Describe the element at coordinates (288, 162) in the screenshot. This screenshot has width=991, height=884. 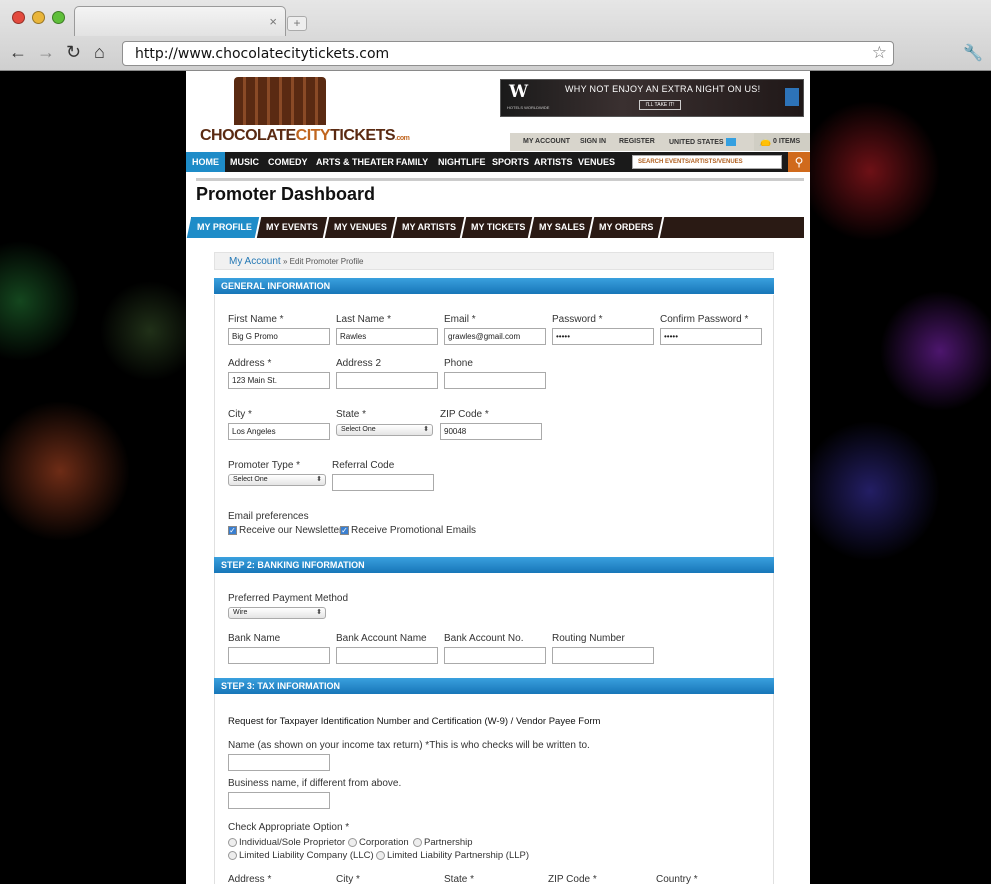
I see `nav-comedy: COMEDY` at that location.